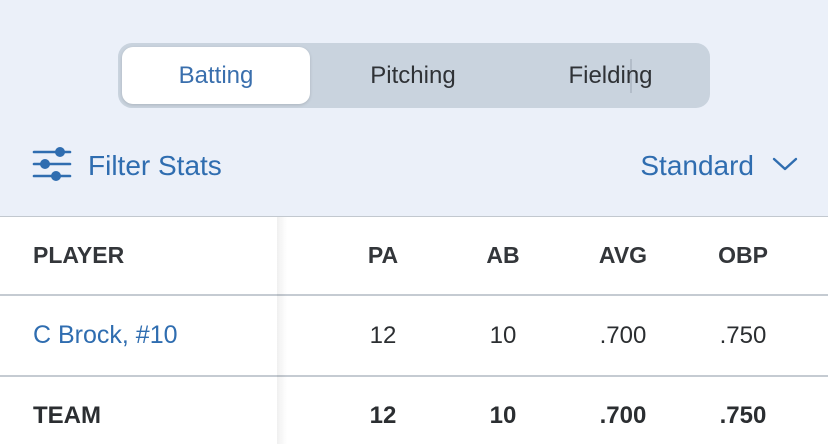 This screenshot has height=444, width=828. I want to click on team-avg: .700, so click(623, 415).